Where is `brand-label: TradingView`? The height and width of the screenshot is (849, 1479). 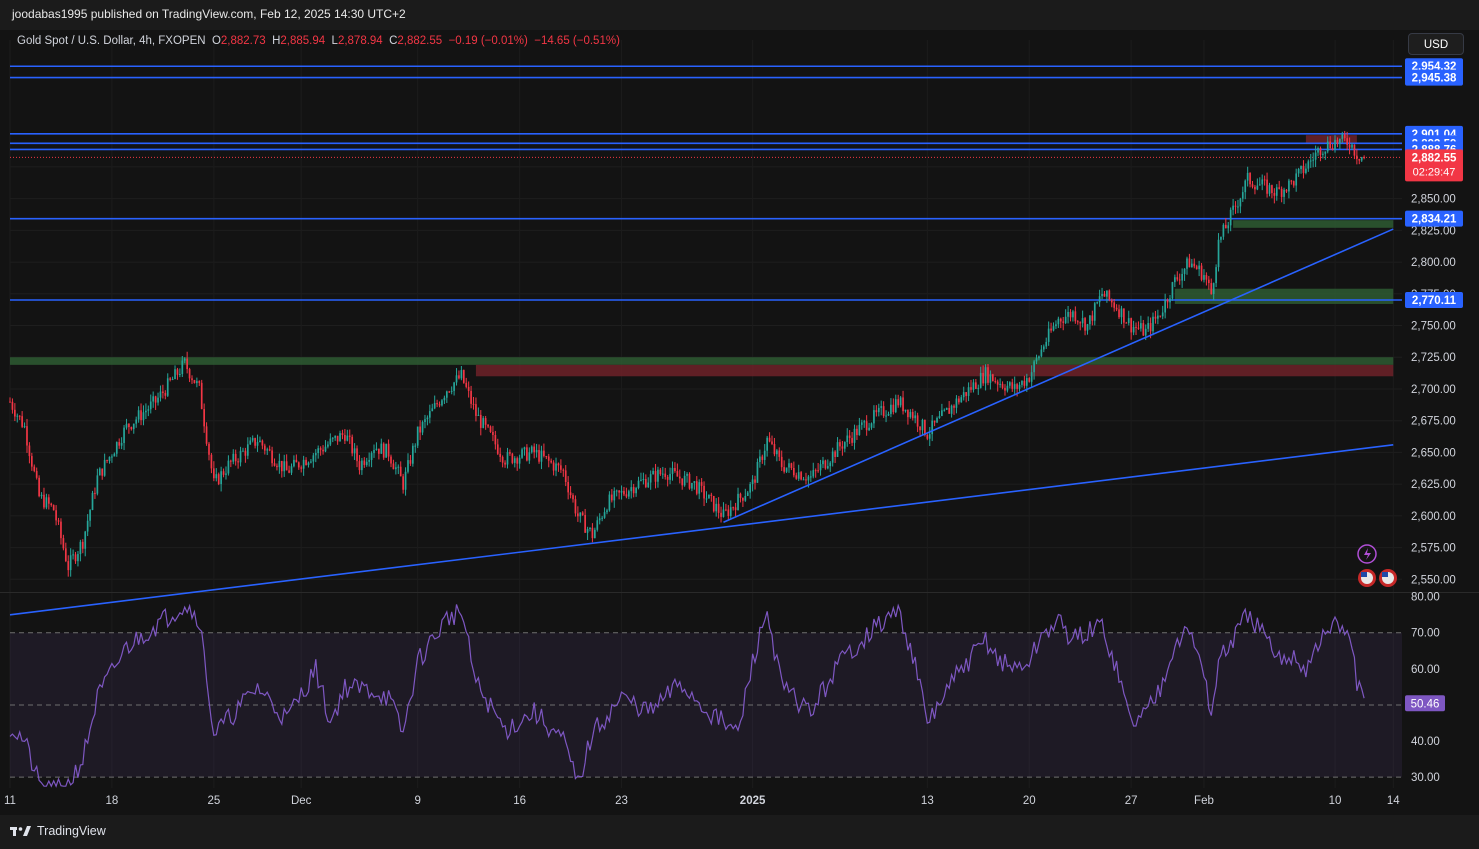
brand-label: TradingView is located at coordinates (71, 831).